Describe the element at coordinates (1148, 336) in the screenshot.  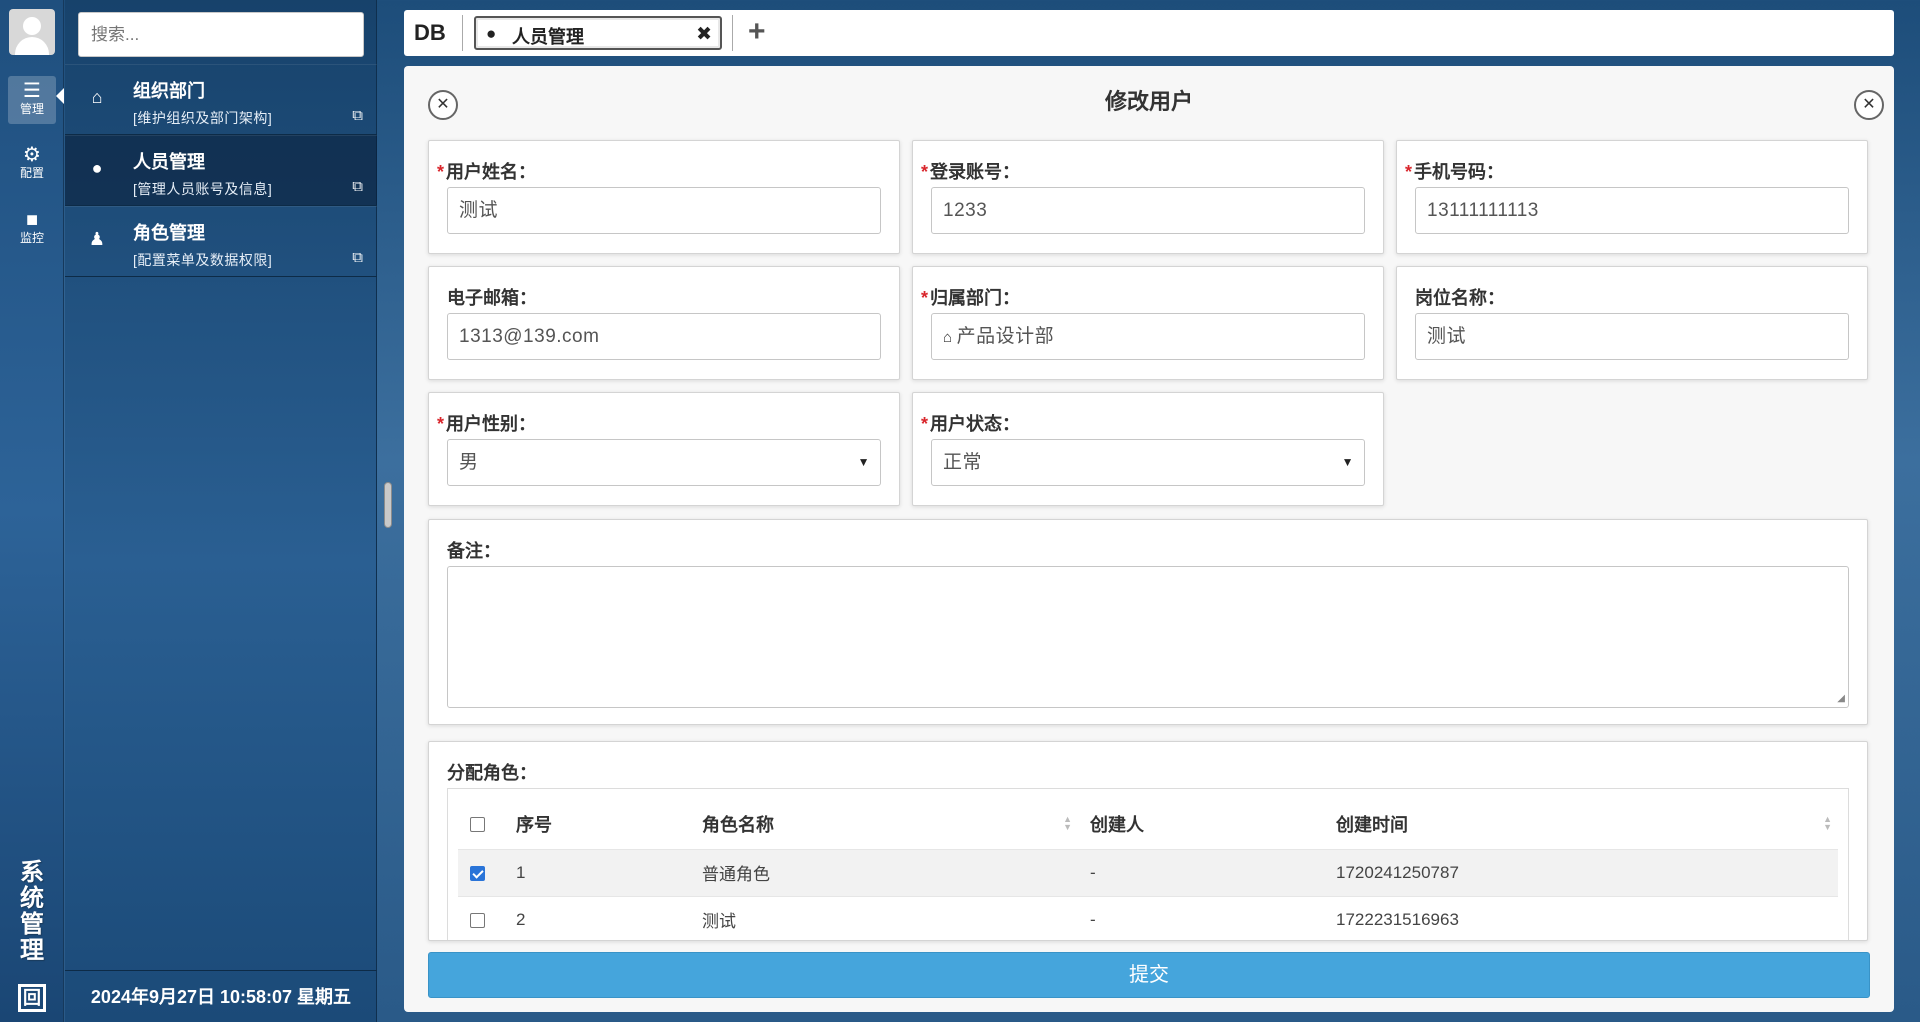
I see `dept-field: ⌂ 产品设计部` at that location.